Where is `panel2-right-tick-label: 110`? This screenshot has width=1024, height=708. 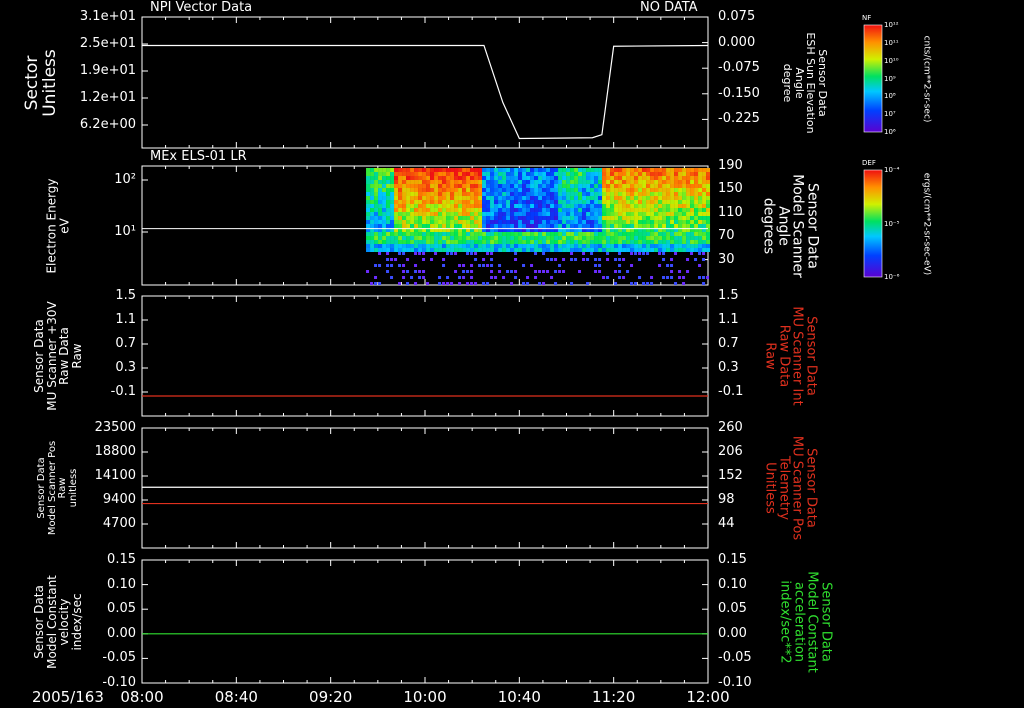 panel2-right-tick-label: 110 is located at coordinates (730, 212).